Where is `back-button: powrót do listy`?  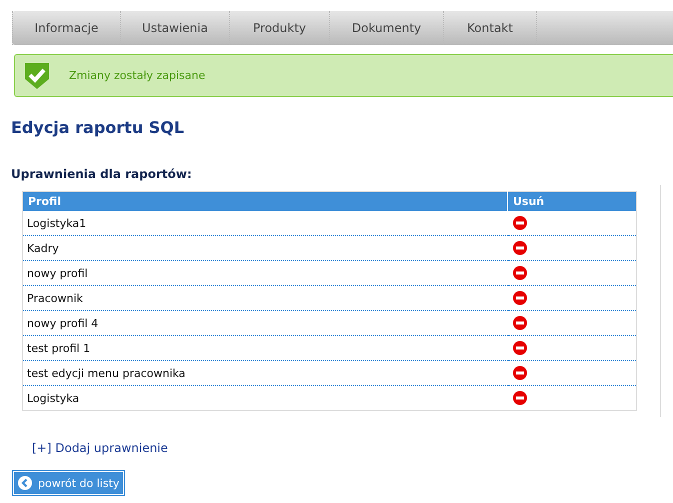
back-button: powrót do listy is located at coordinates (69, 483).